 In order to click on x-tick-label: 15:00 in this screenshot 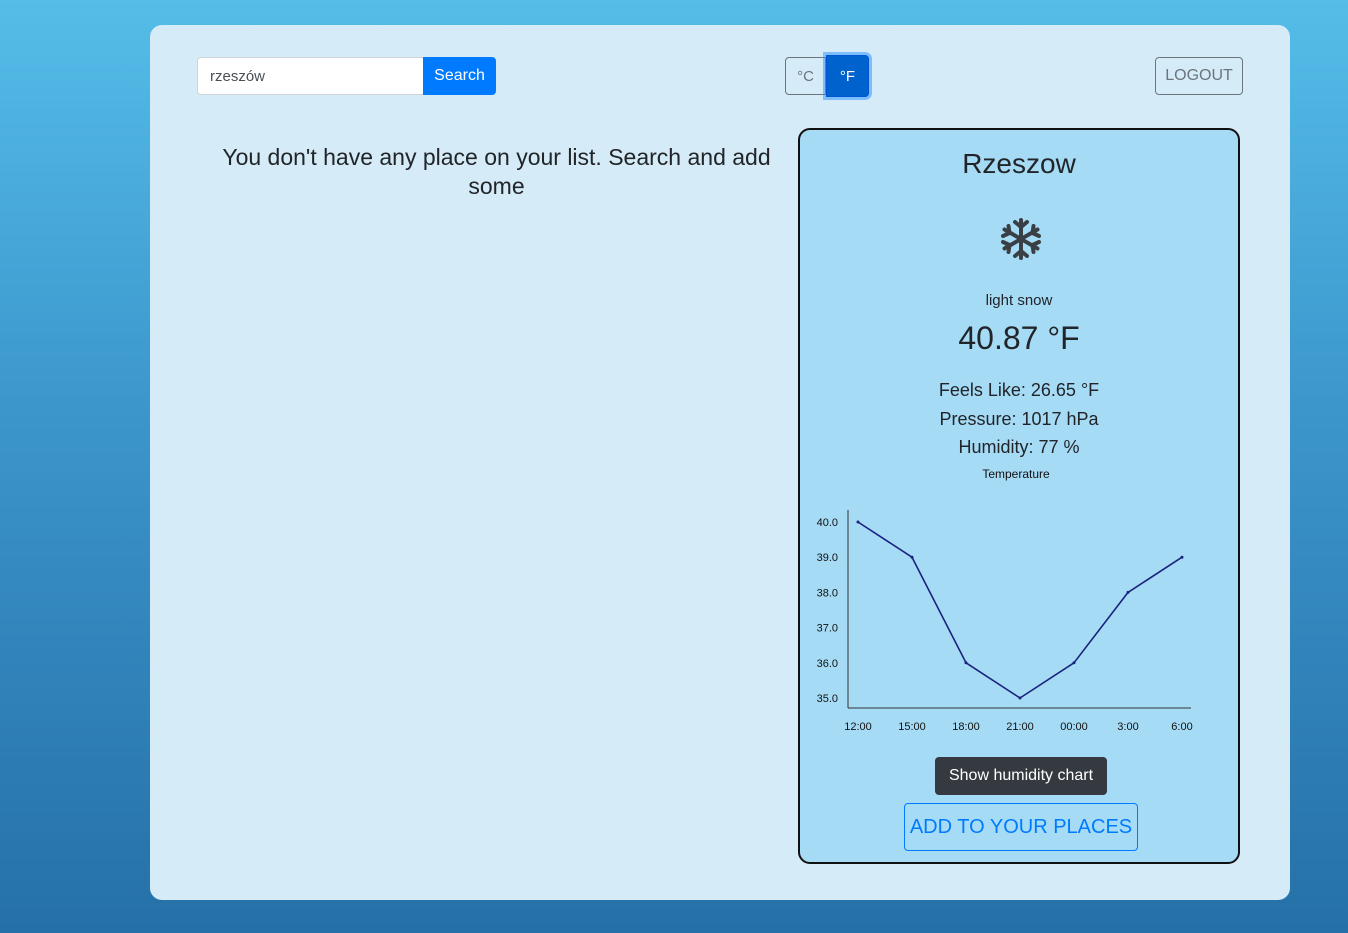, I will do `click(912, 727)`.